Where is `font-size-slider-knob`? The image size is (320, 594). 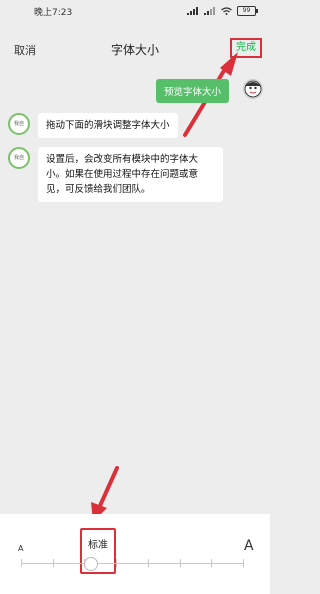
font-size-slider-knob is located at coordinates (90, 564).